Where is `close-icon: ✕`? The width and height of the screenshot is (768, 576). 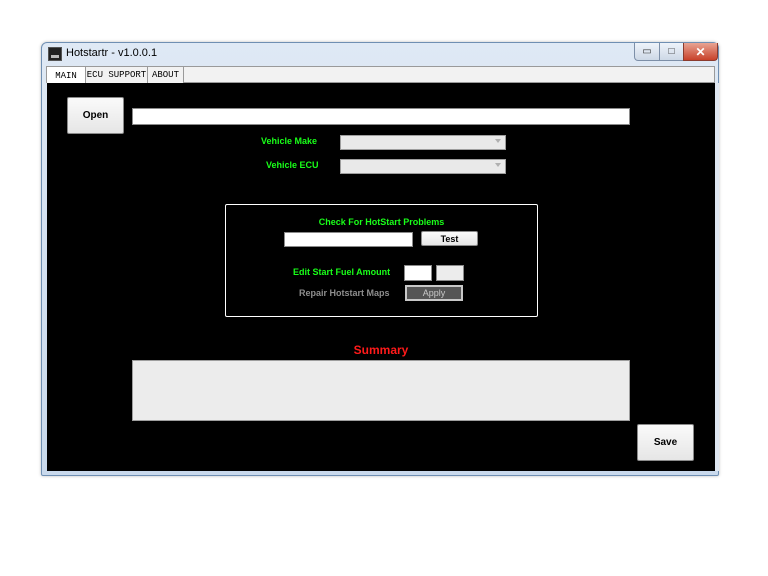 close-icon: ✕ is located at coordinates (700, 51).